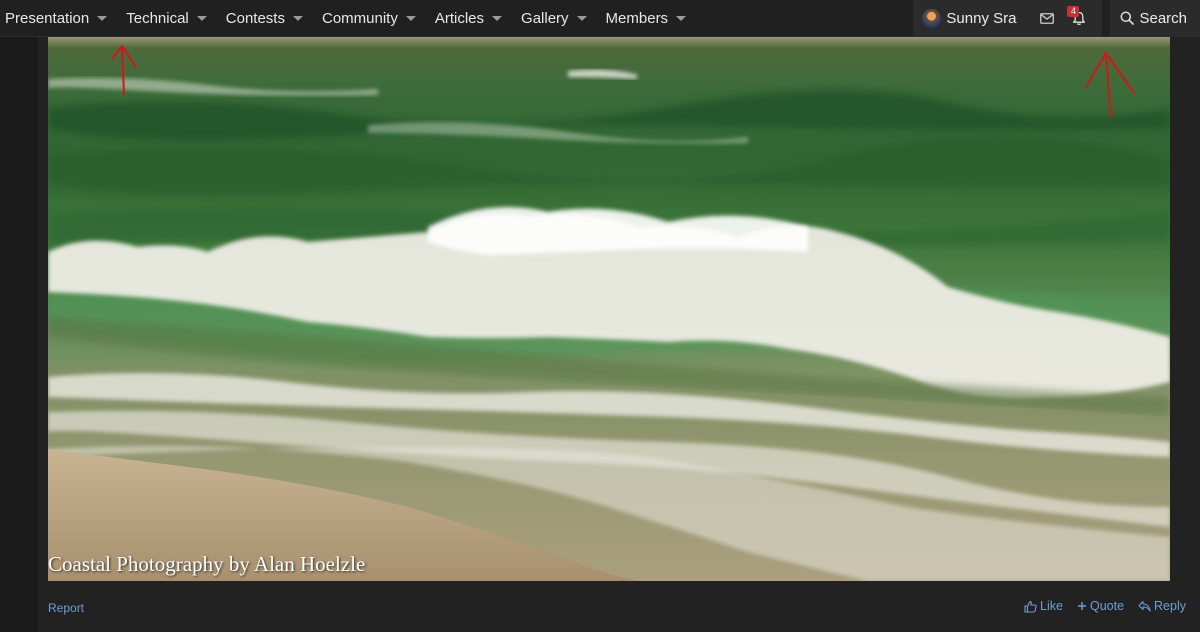 Image resolution: width=1200 pixels, height=632 pixels. I want to click on nav-item-label: Members, so click(637, 18).